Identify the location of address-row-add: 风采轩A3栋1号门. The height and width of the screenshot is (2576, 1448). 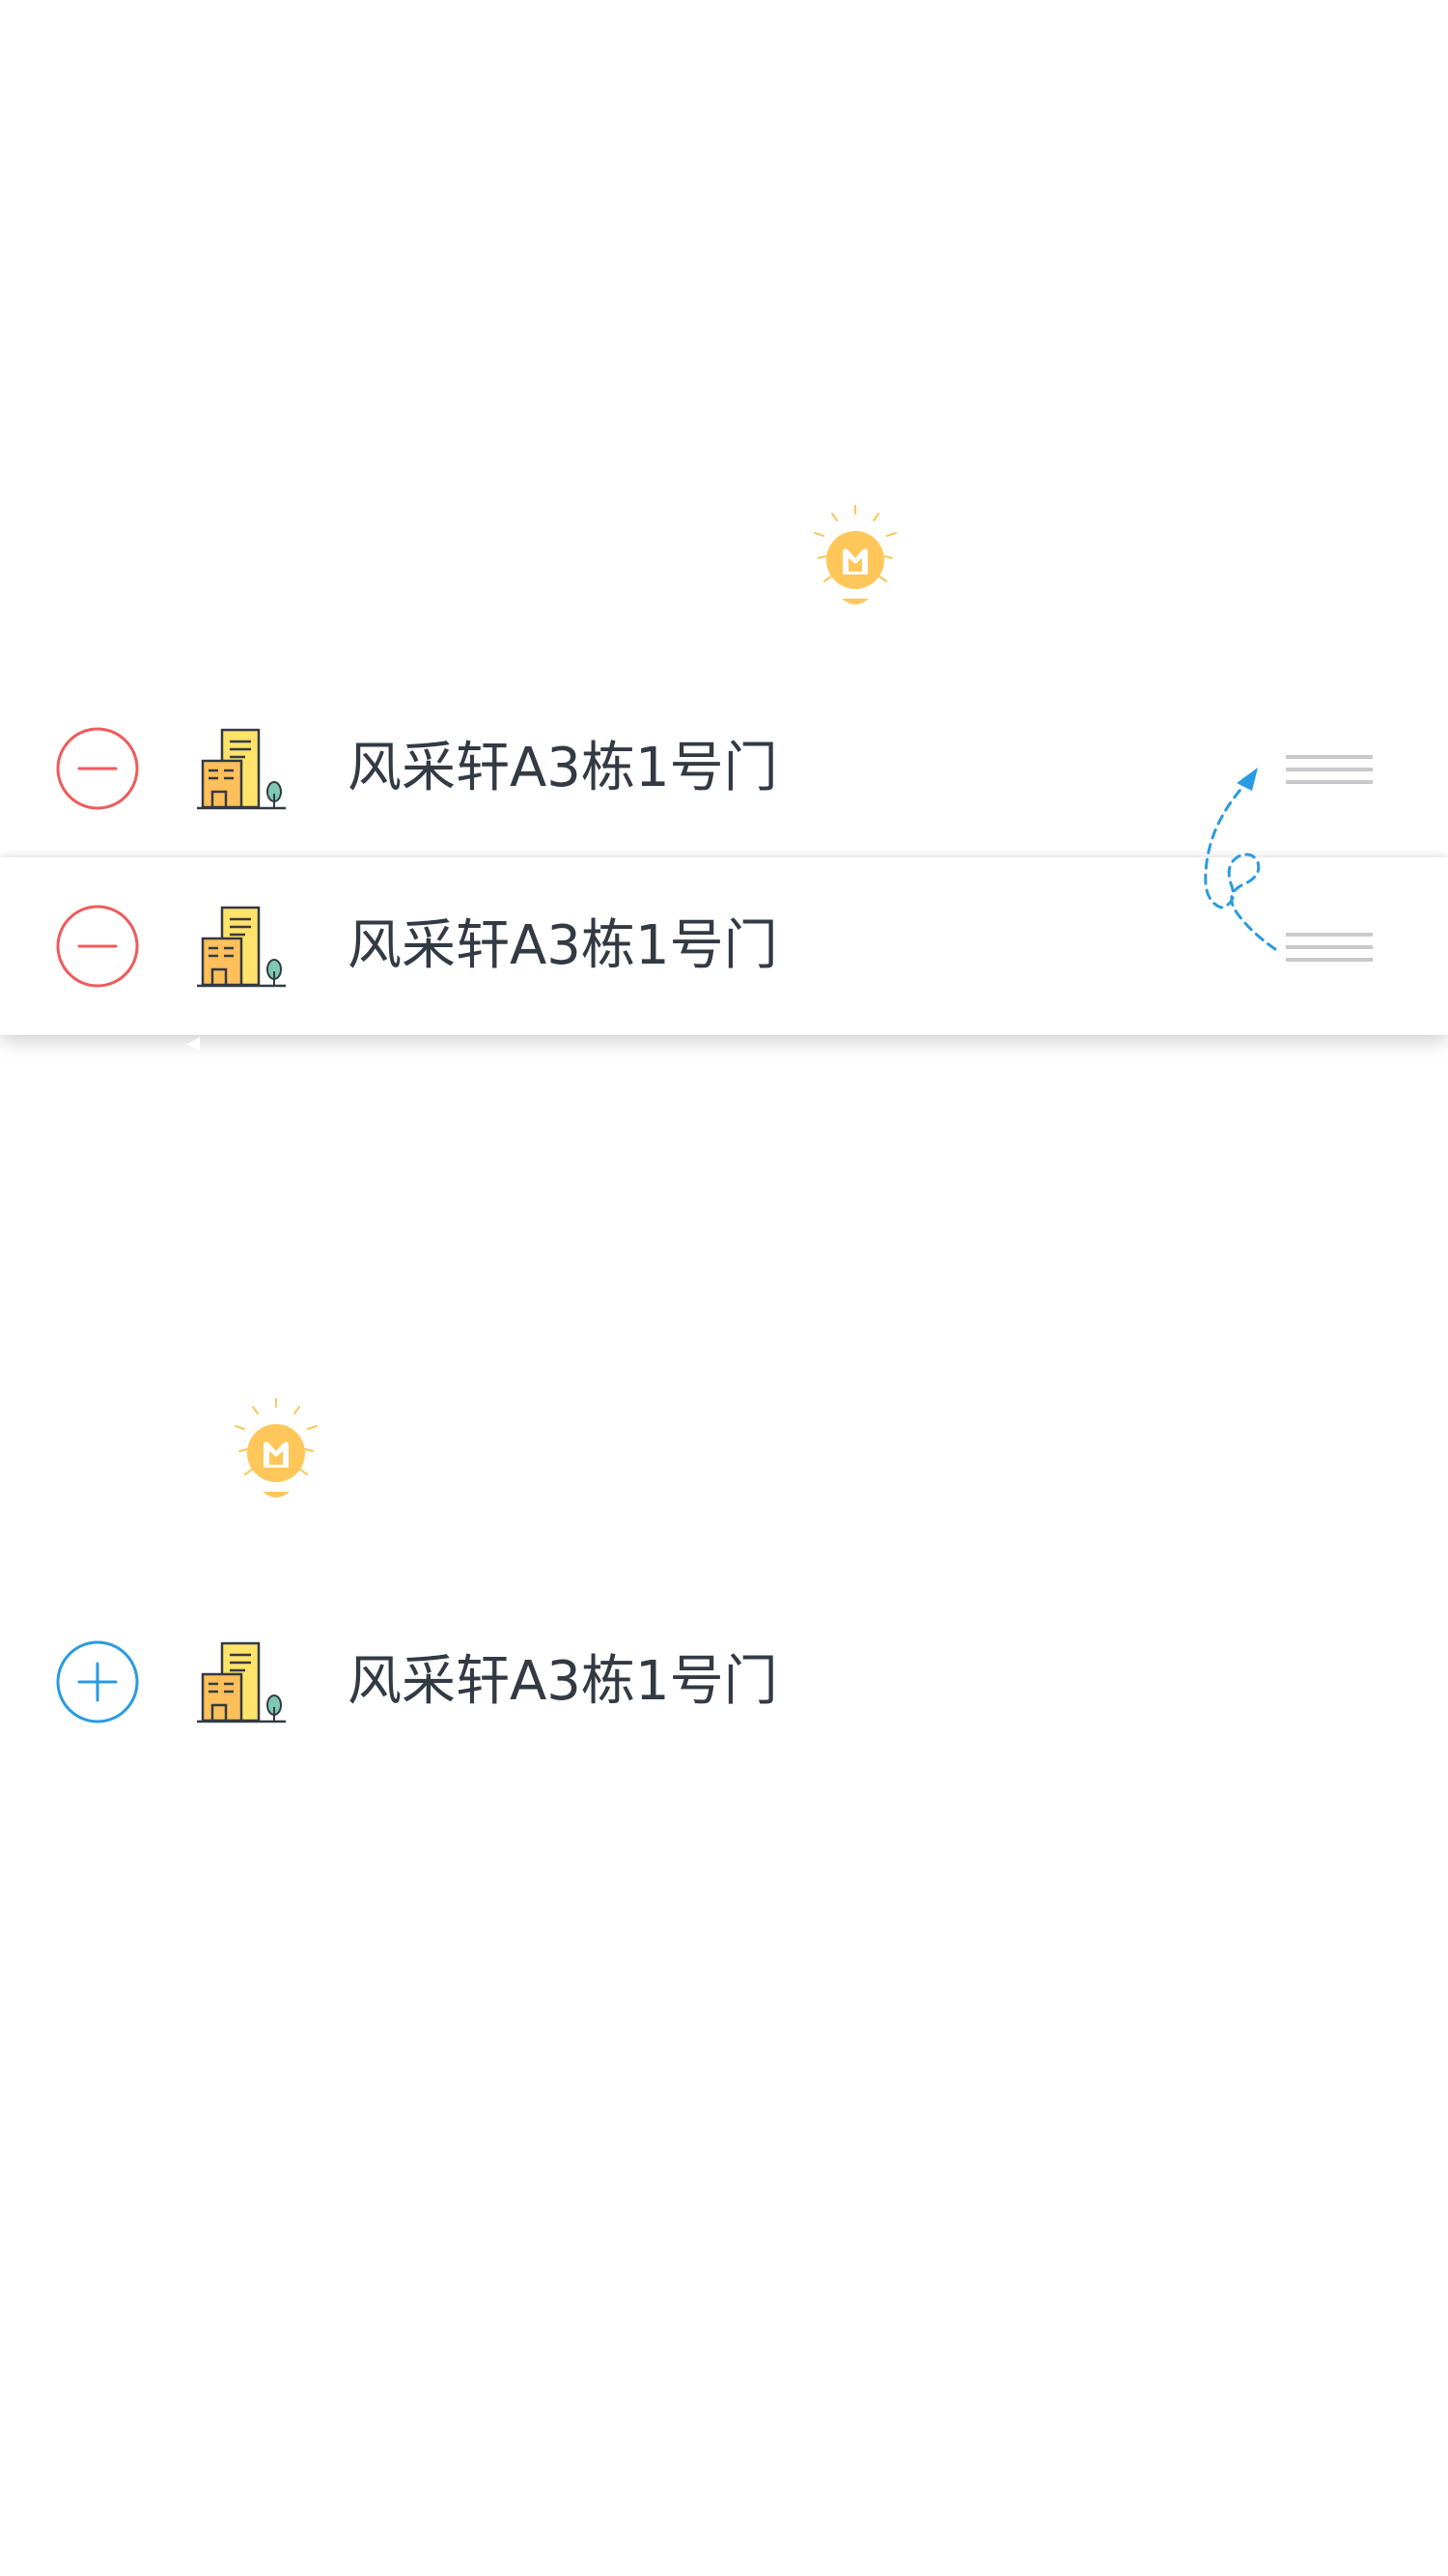
(724, 1682).